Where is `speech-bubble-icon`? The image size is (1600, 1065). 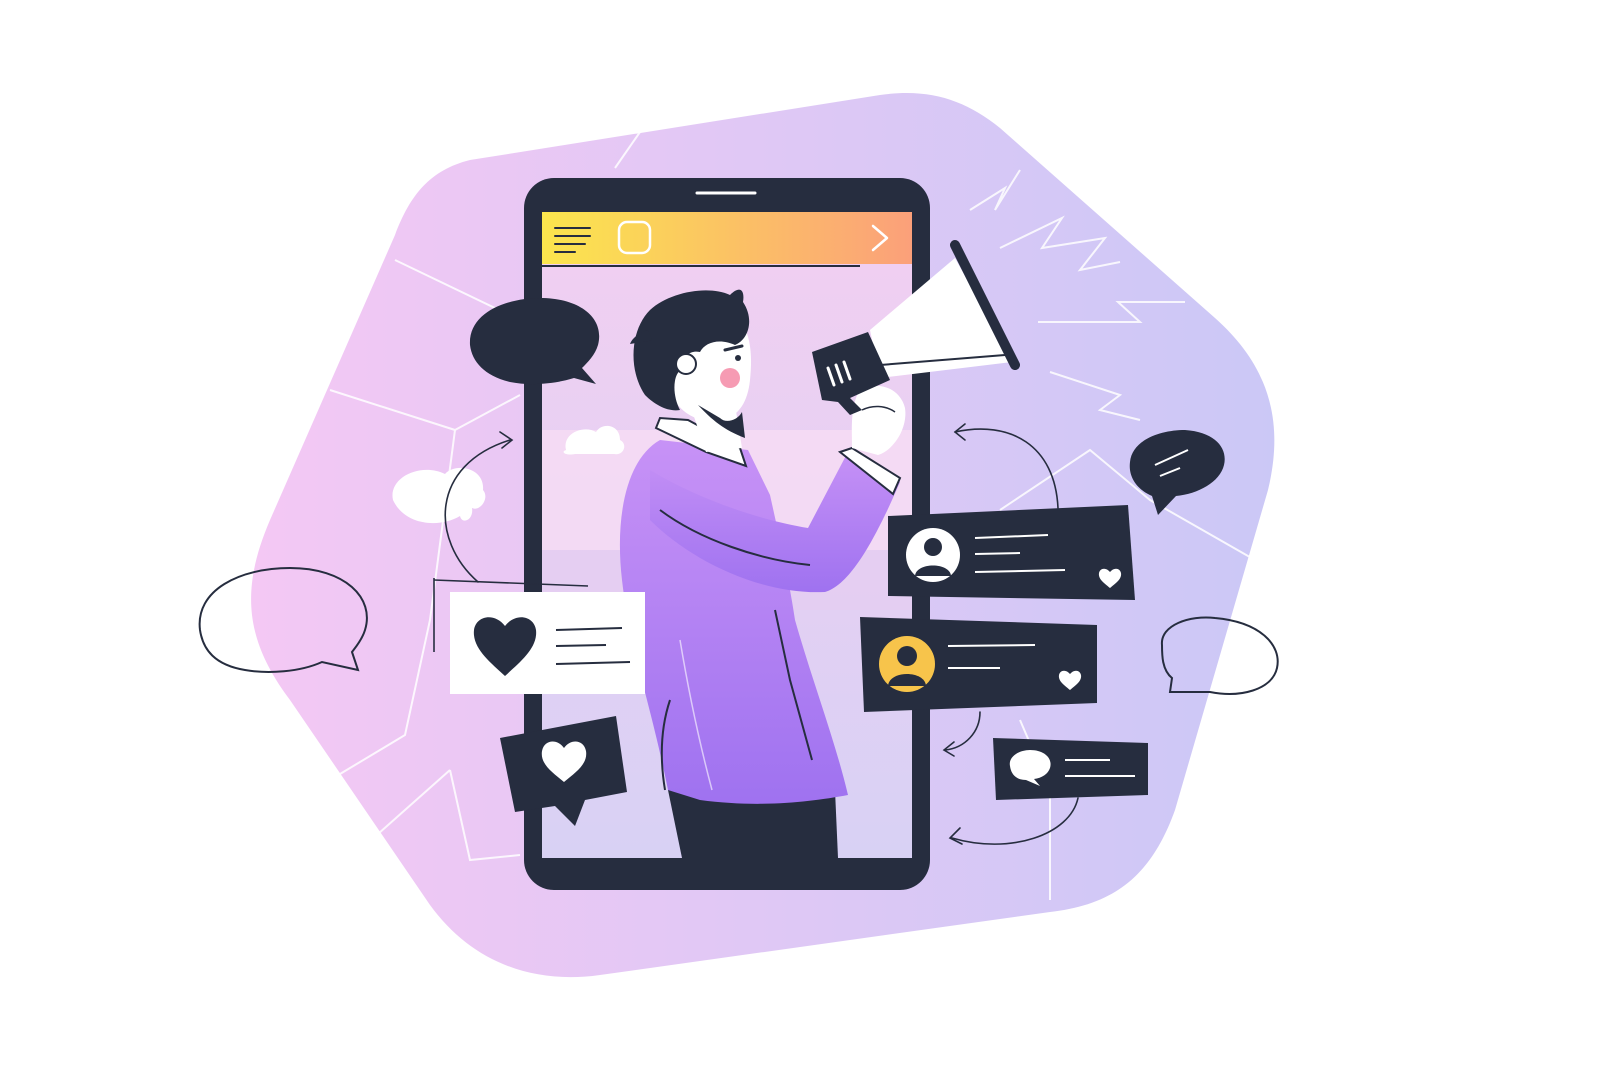 speech-bubble-icon is located at coordinates (534, 341).